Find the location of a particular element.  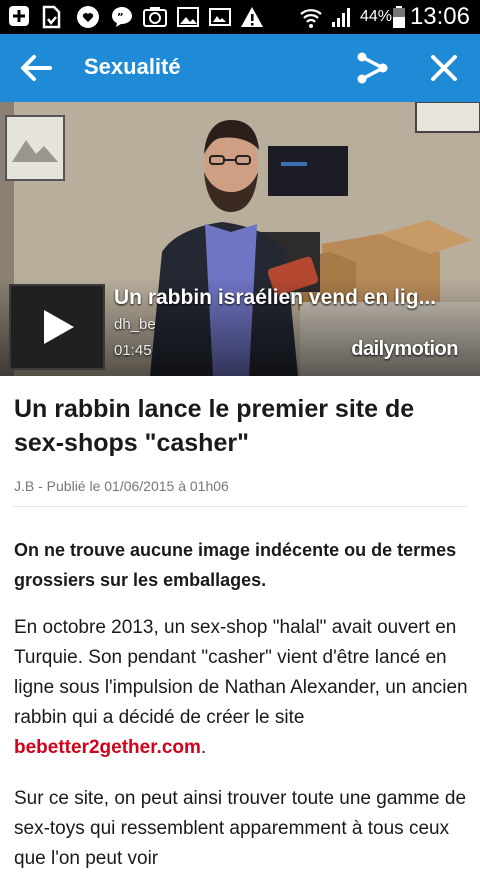

battery-icon is located at coordinates (399, 17).